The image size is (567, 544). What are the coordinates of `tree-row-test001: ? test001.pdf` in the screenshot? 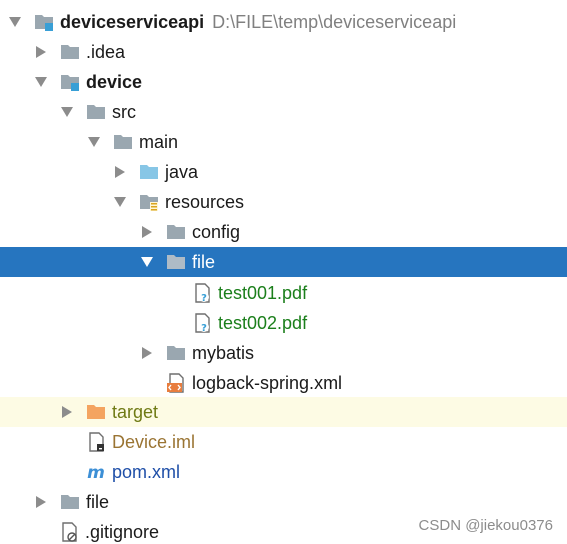 It's located at (283, 293).